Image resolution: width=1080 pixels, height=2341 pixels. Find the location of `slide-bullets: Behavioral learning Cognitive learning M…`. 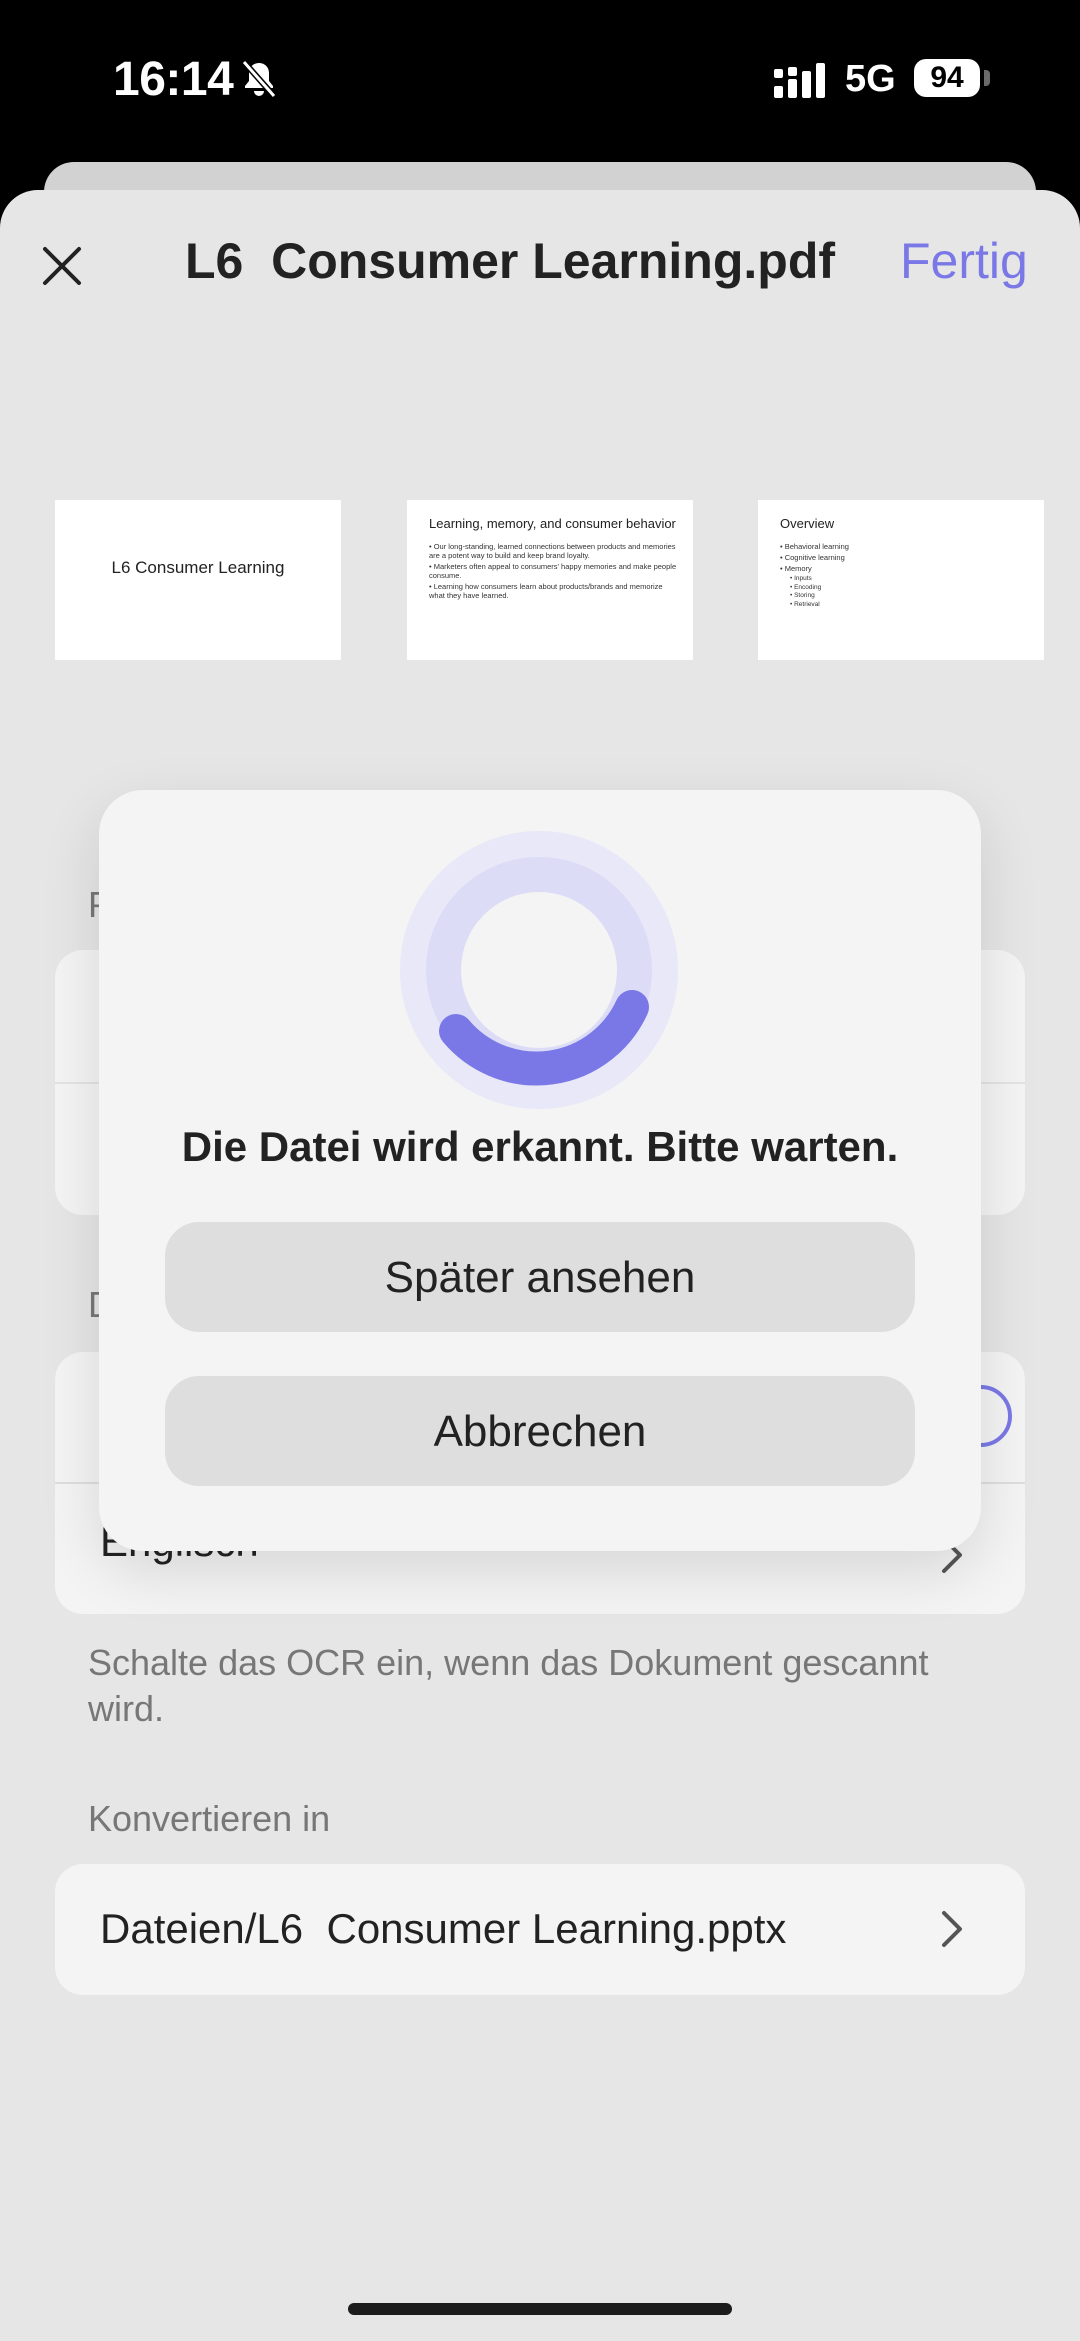

slide-bullets: Behavioral learning Cognitive learning M… is located at coordinates (905, 575).